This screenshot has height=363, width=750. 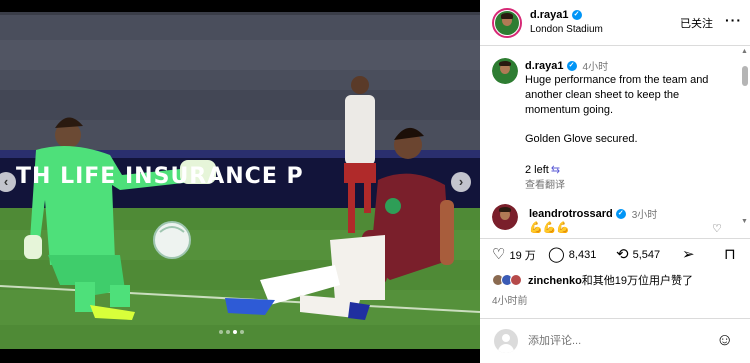 I want to click on comment-avatar, so click(x=505, y=217).